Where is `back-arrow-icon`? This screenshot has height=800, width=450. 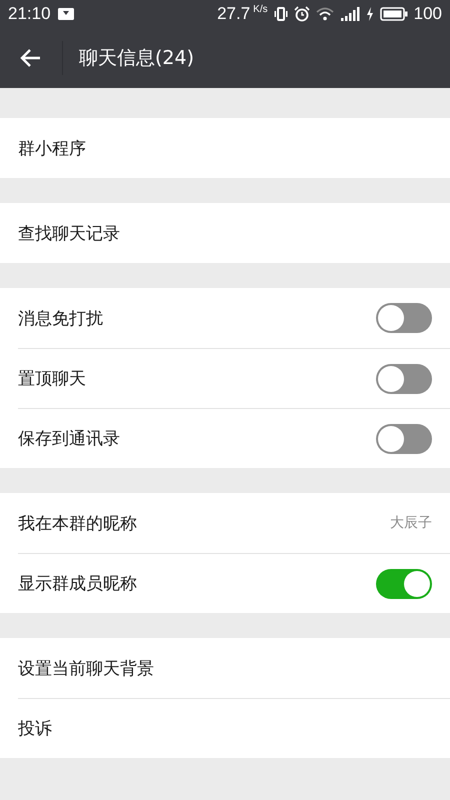 back-arrow-icon is located at coordinates (31, 58).